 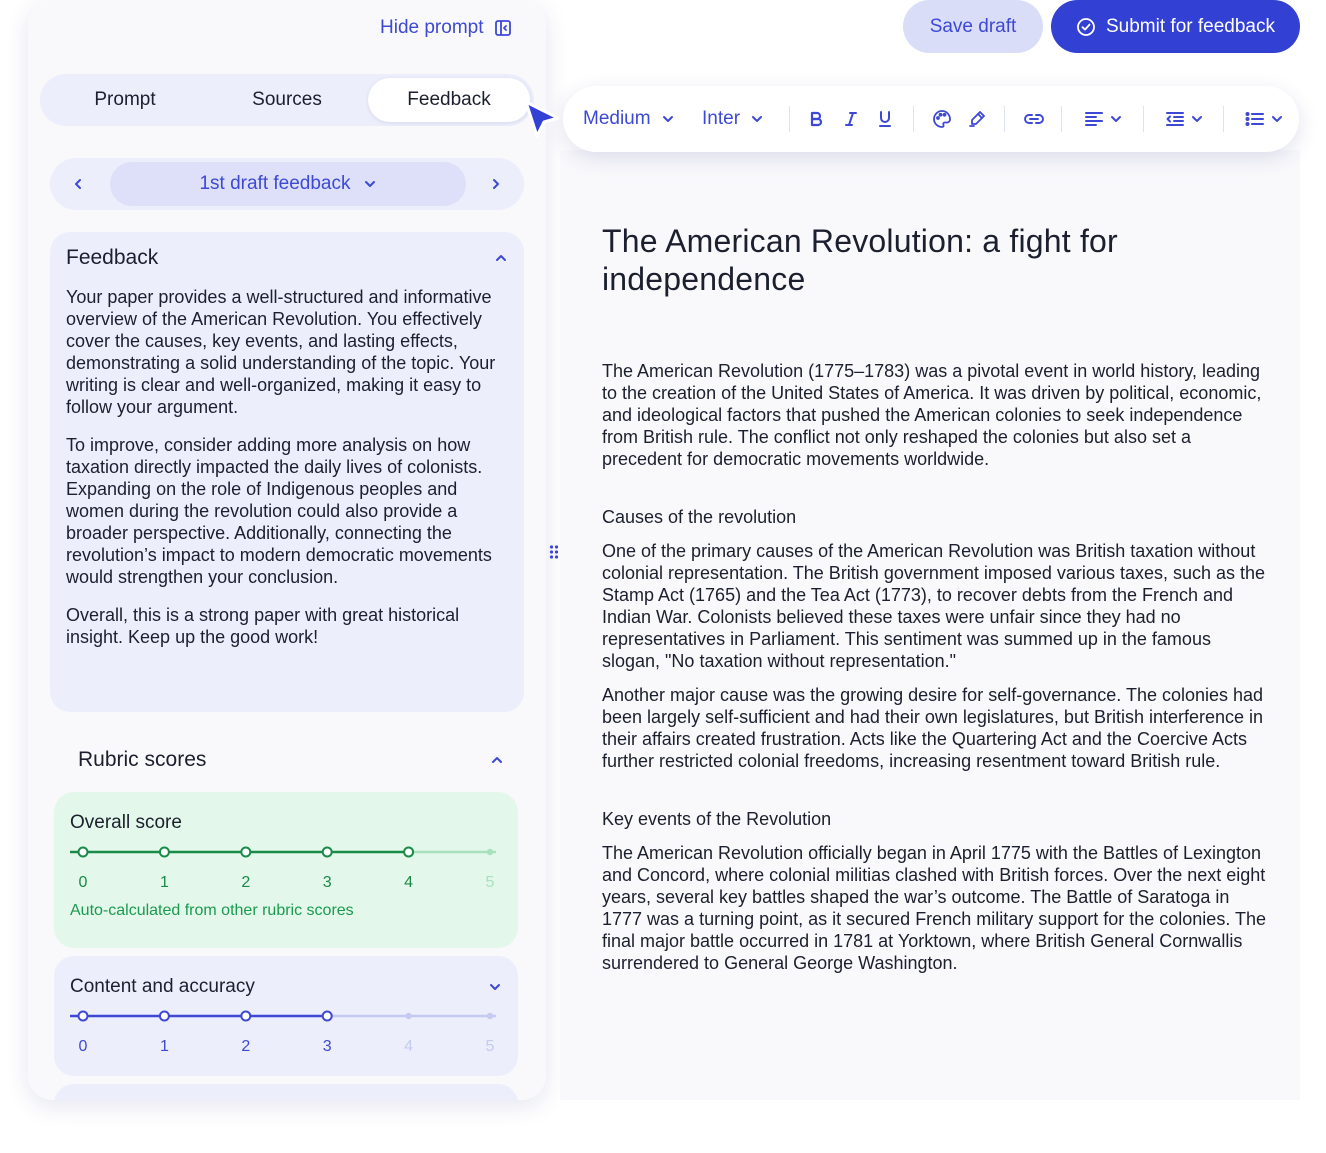 What do you see at coordinates (1175, 119) in the screenshot?
I see `indent-icon` at bounding box center [1175, 119].